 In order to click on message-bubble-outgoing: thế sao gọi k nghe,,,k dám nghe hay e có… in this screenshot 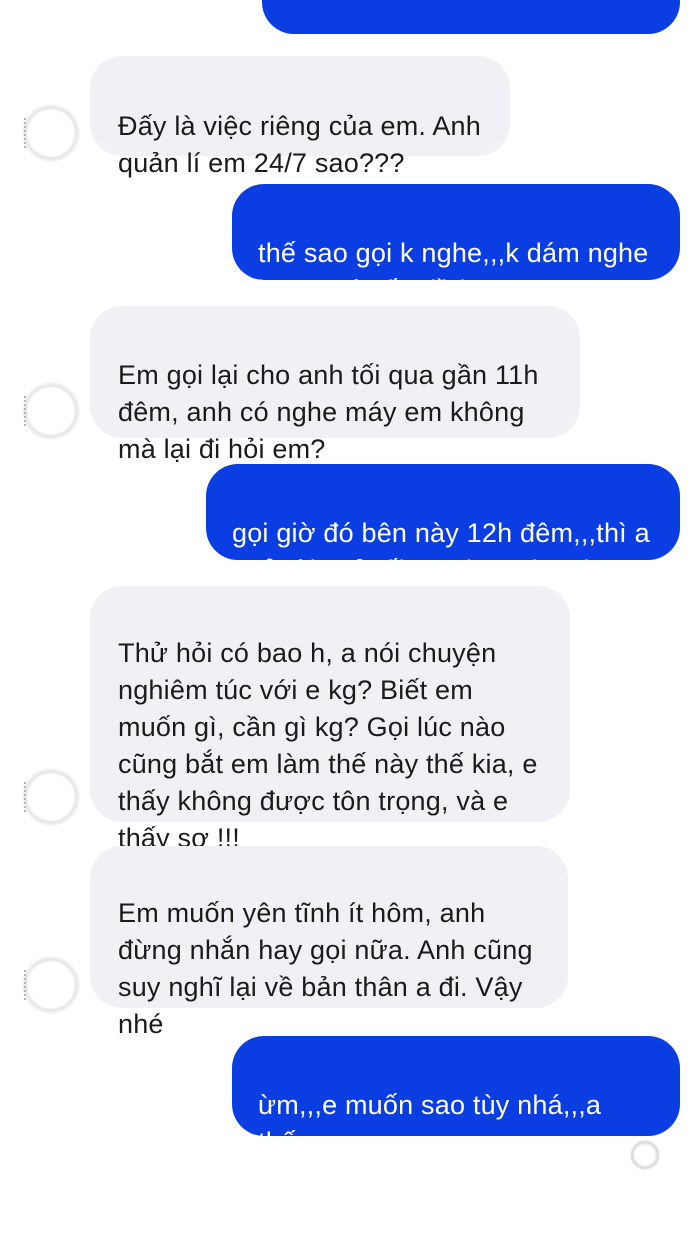, I will do `click(456, 244)`.